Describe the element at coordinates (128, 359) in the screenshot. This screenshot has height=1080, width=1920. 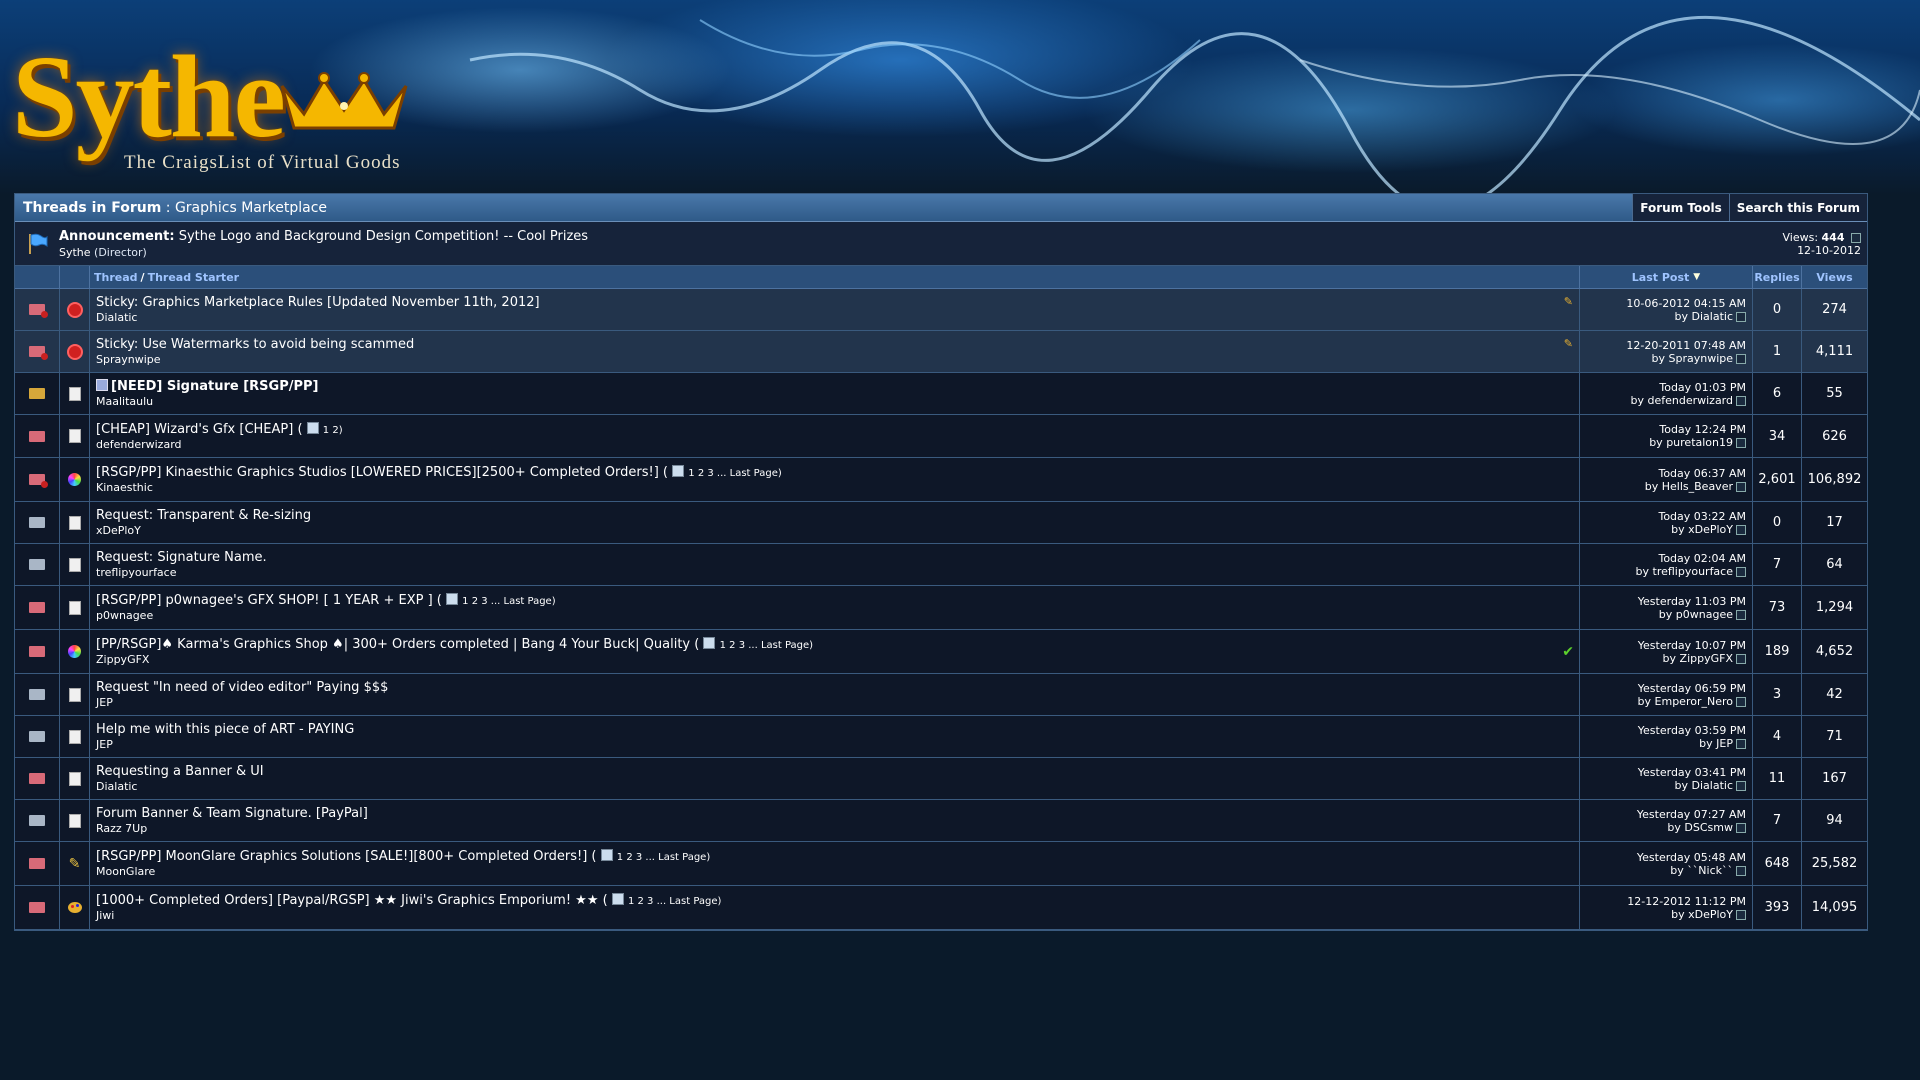
I see `thread-starter: Spraynwipe` at that location.